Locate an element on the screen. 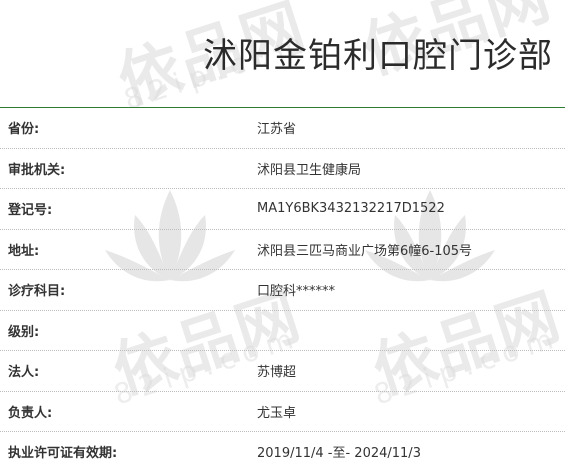 The height and width of the screenshot is (469, 565). table-row-license-validity: 执业许可证有效期: 2019/11/4 -至- 2024/11/3 is located at coordinates (282, 450).